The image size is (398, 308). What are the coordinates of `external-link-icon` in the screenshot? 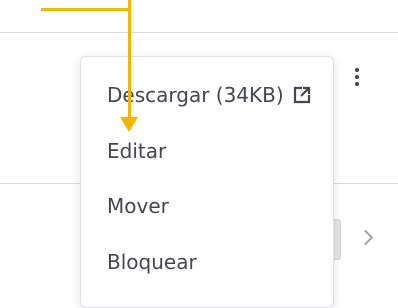 It's located at (301, 95).